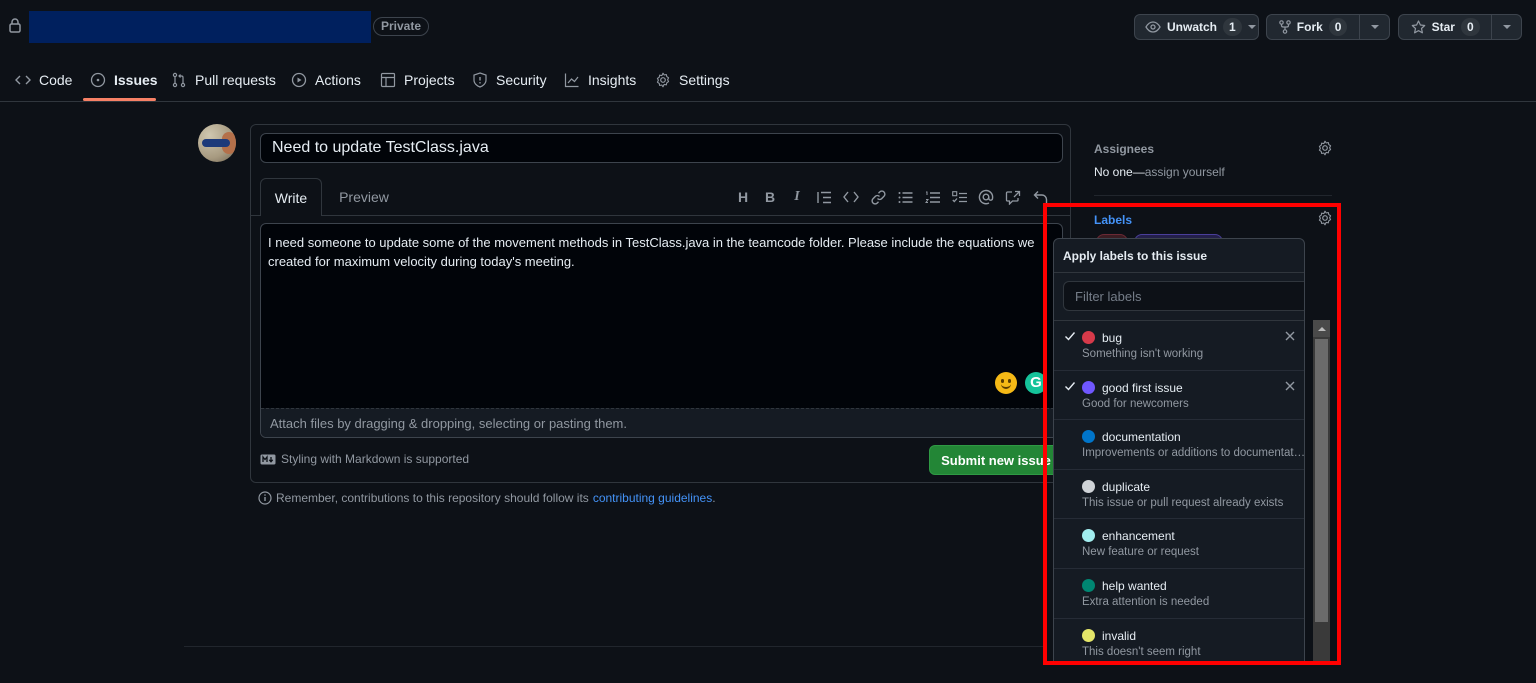 This screenshot has width=1536, height=683. What do you see at coordinates (1113, 220) in the screenshot?
I see `labels-heading: Labels` at bounding box center [1113, 220].